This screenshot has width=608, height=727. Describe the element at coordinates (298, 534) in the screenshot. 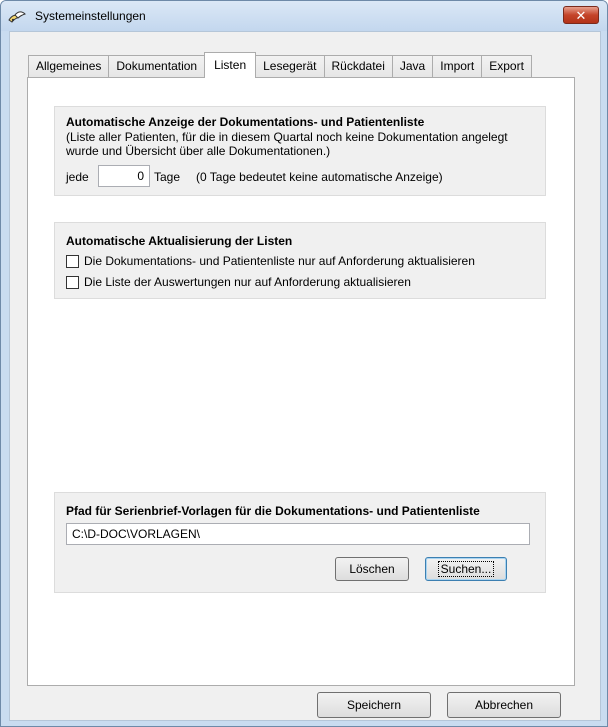

I see `template-path-input: C:\D-DOC\VORLAGEN\` at that location.